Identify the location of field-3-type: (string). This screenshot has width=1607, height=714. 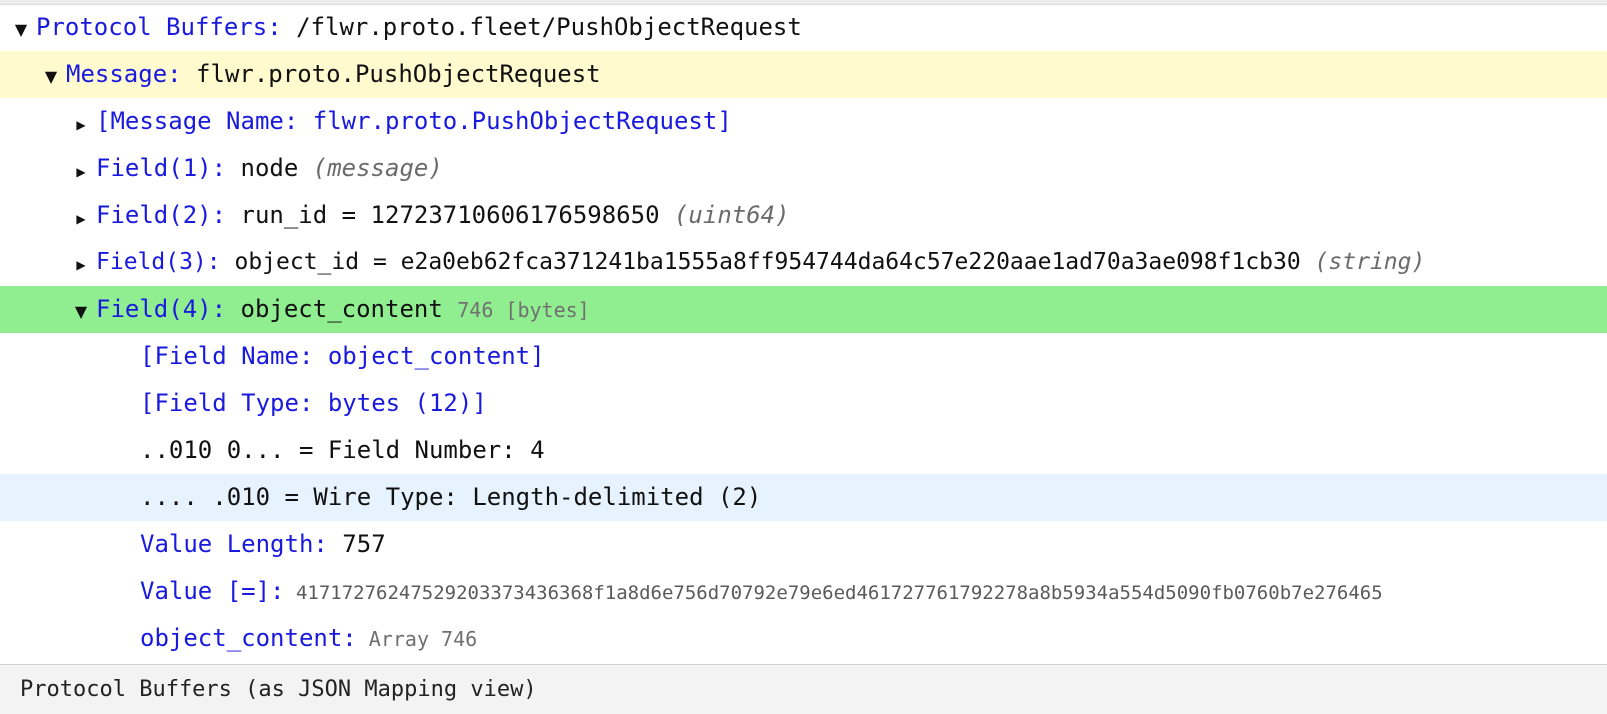
(1370, 262).